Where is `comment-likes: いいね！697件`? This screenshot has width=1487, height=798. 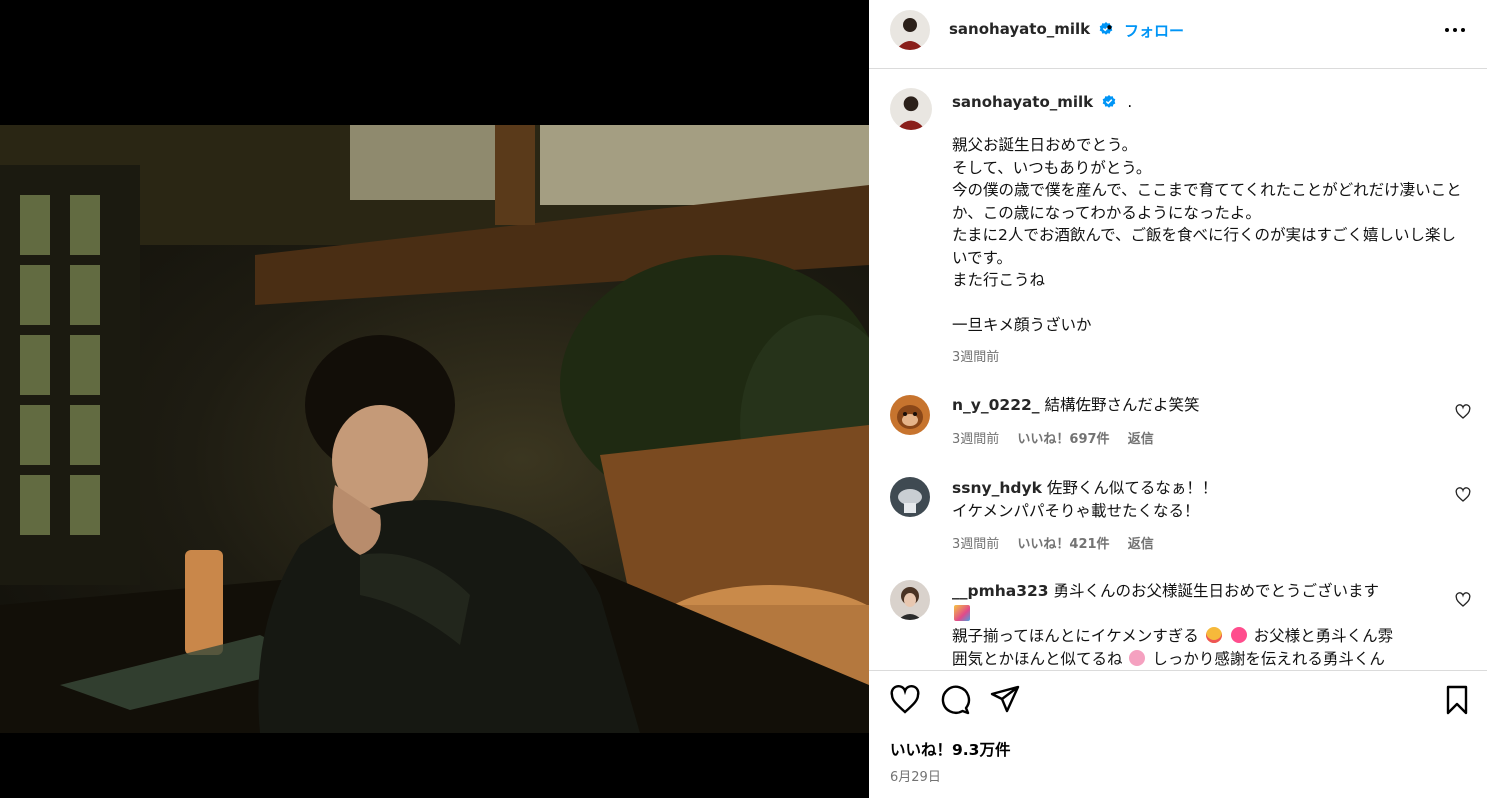 comment-likes: いいね！697件 is located at coordinates (1063, 439).